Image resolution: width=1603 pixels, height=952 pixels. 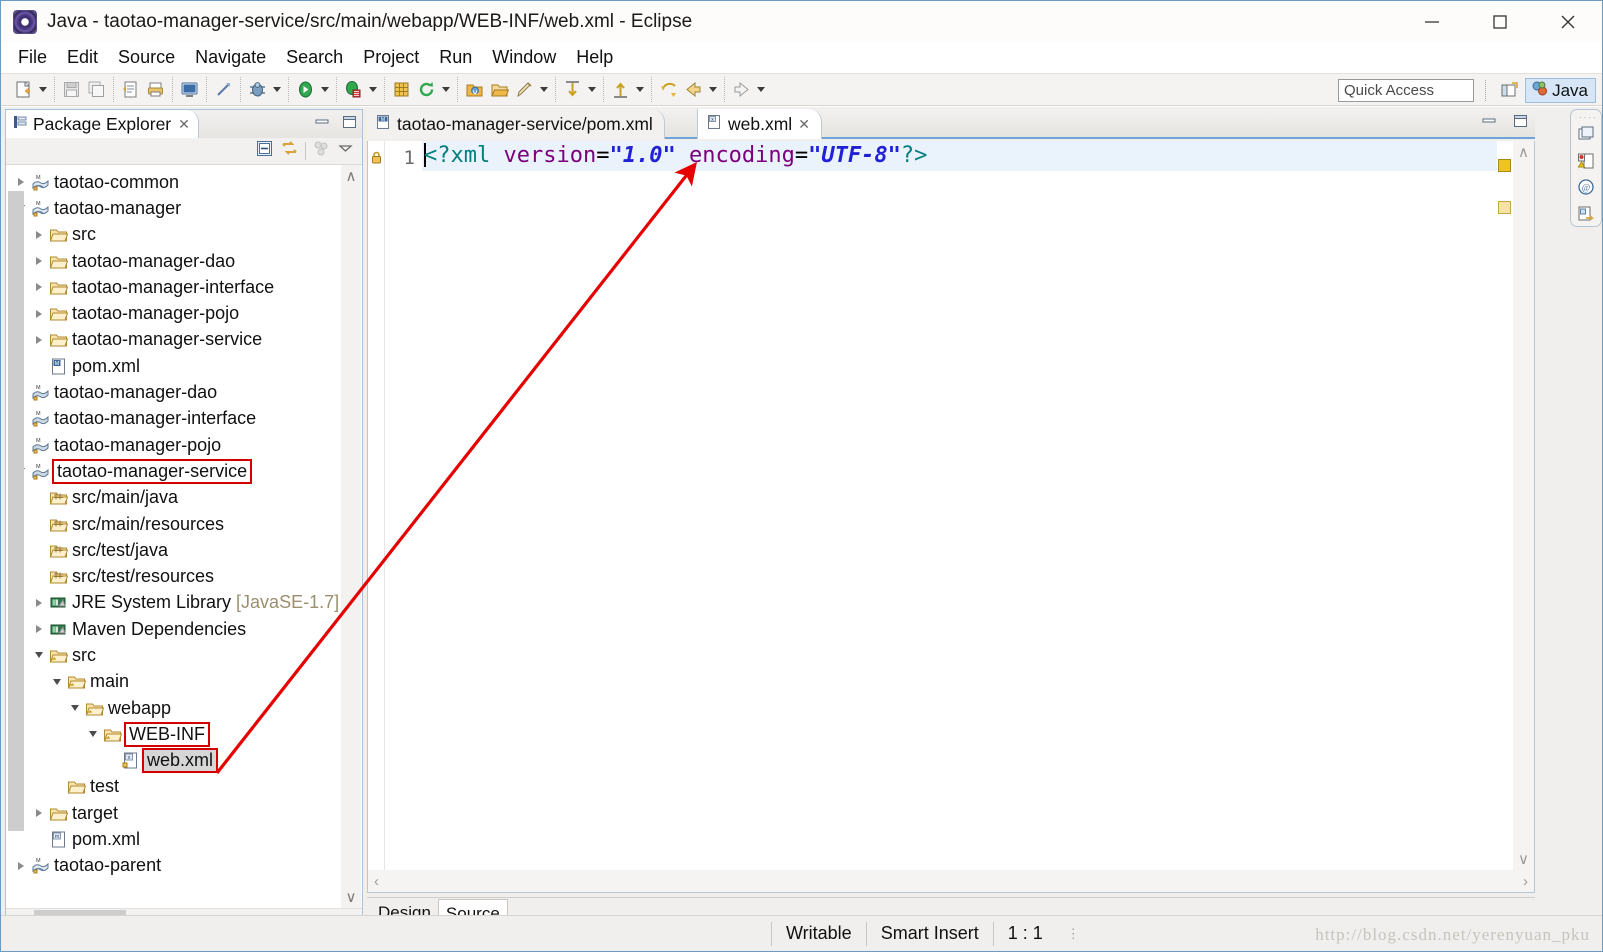 I want to click on view-chevron-down-icon, so click(x=345, y=151).